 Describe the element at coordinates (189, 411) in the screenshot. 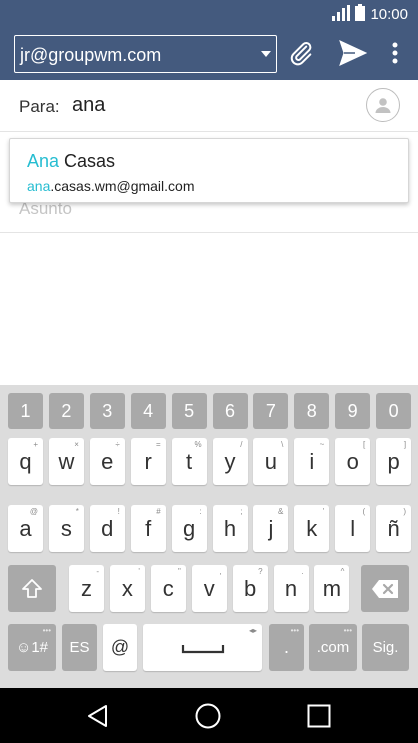

I see `key-5: 5` at that location.